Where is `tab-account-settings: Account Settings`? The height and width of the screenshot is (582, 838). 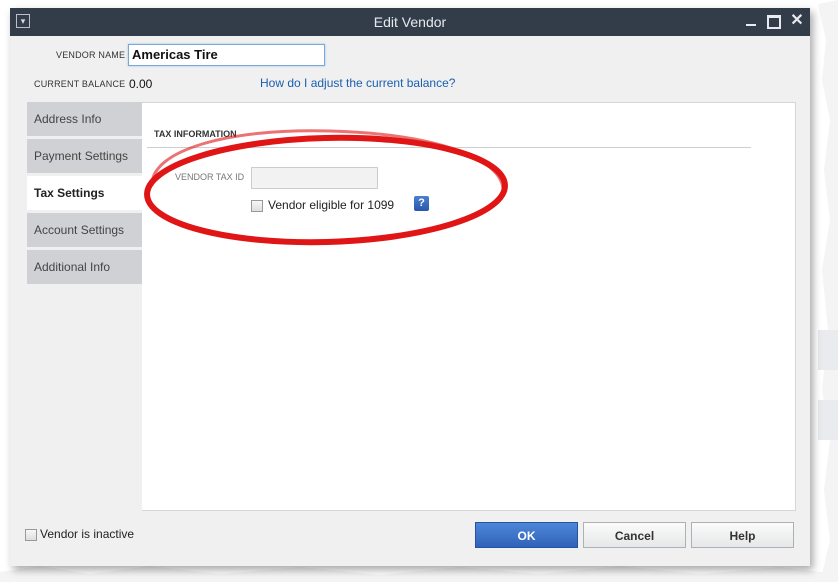 tab-account-settings: Account Settings is located at coordinates (84, 230).